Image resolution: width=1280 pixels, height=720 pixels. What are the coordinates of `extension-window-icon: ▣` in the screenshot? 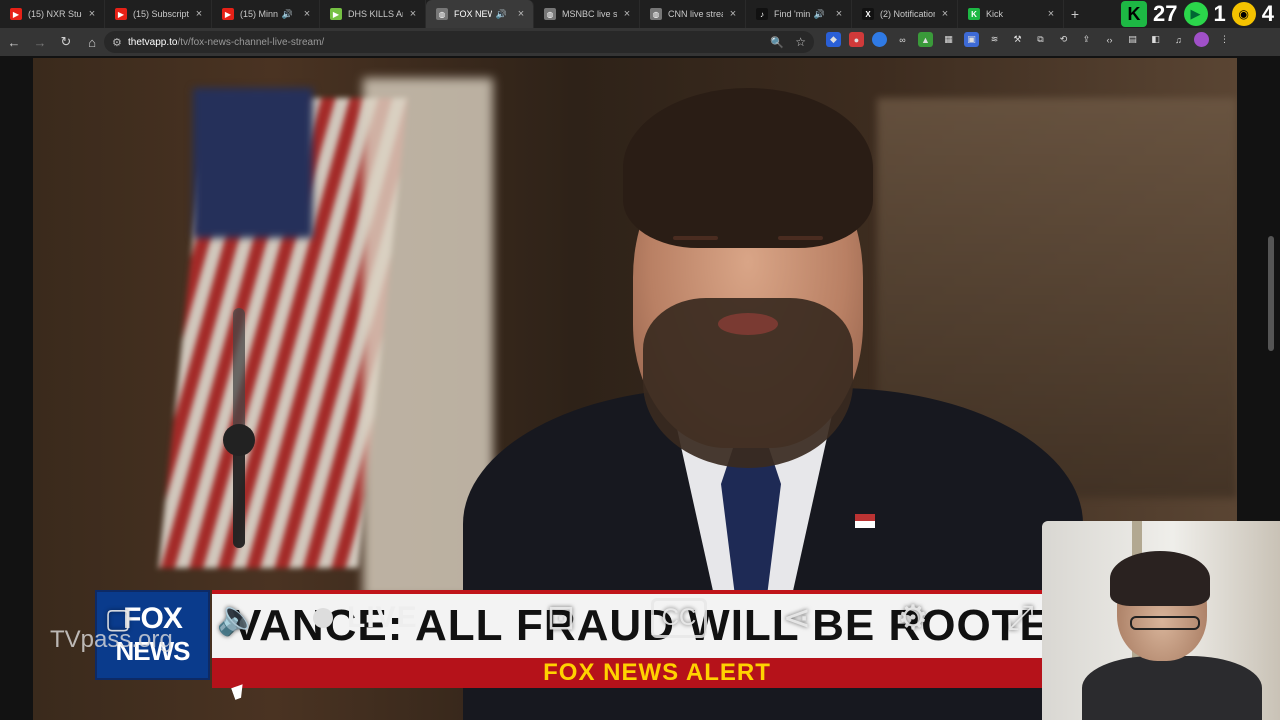 It's located at (971, 39).